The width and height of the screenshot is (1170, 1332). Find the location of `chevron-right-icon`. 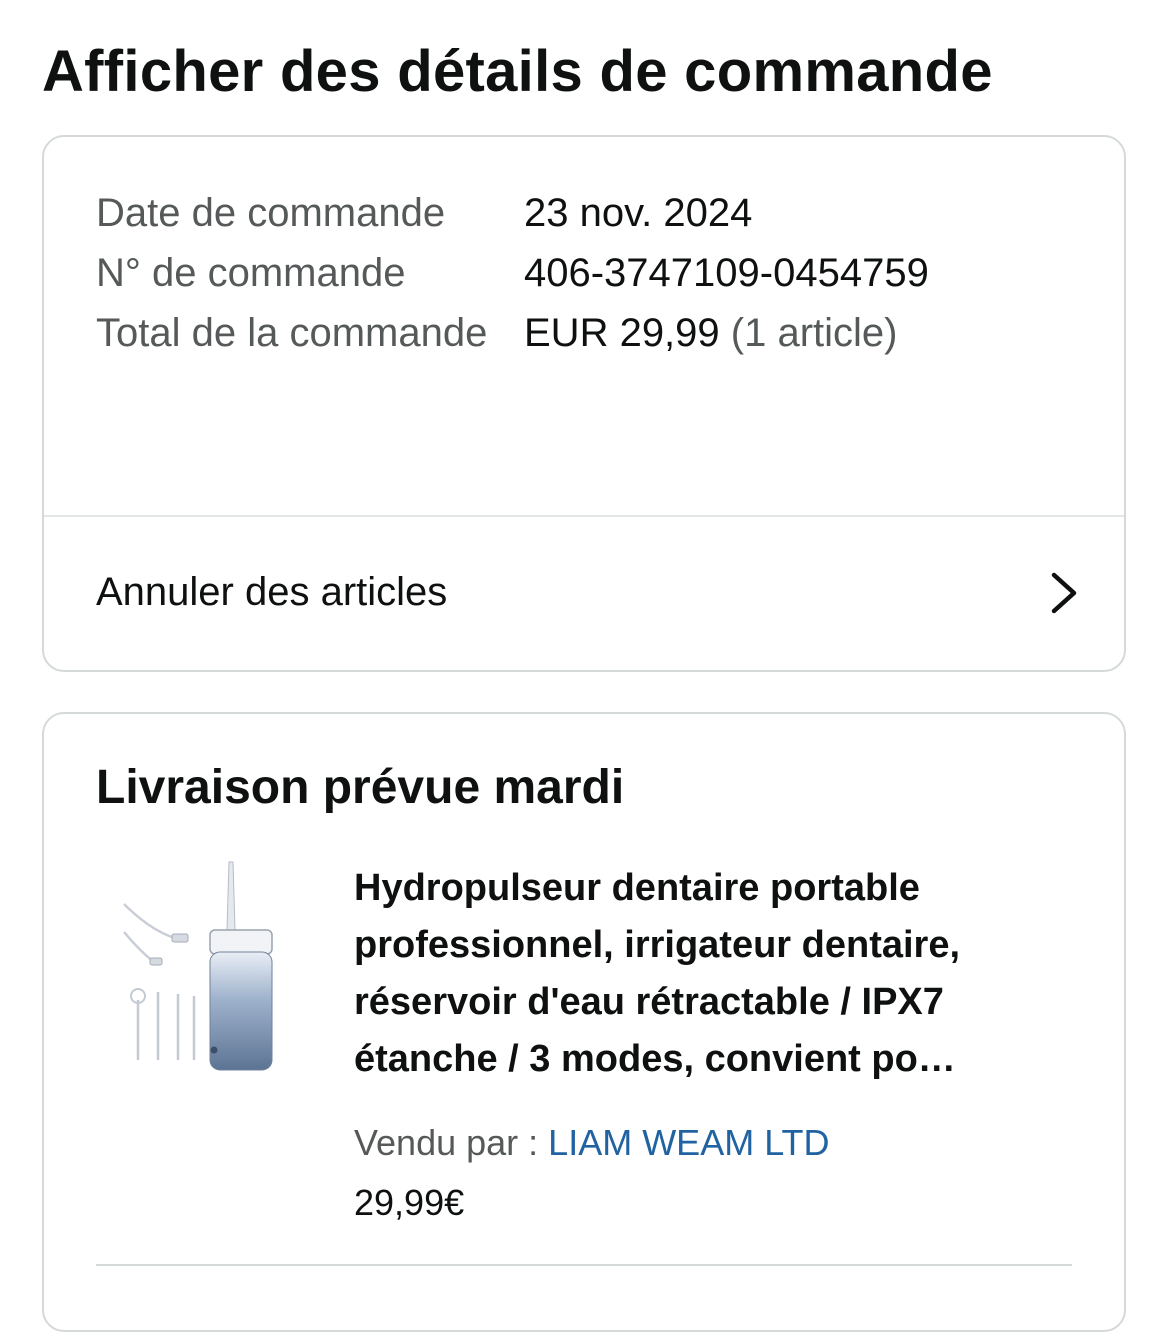

chevron-right-icon is located at coordinates (1064, 593).